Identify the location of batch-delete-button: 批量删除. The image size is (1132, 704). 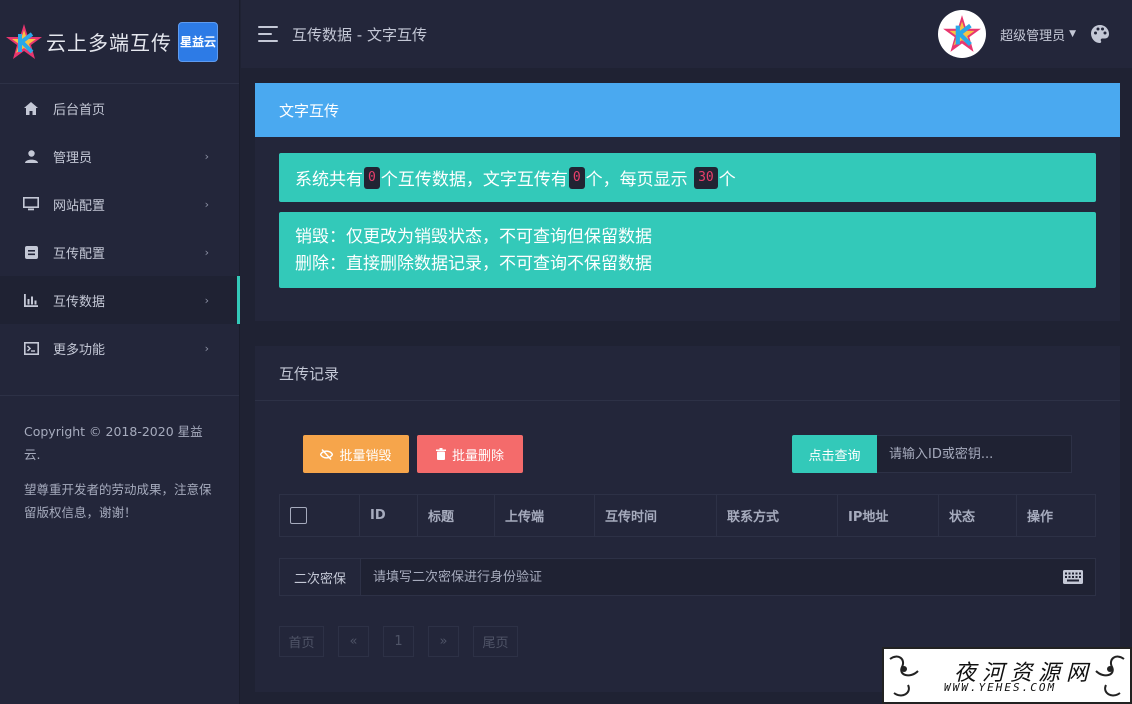
(470, 454).